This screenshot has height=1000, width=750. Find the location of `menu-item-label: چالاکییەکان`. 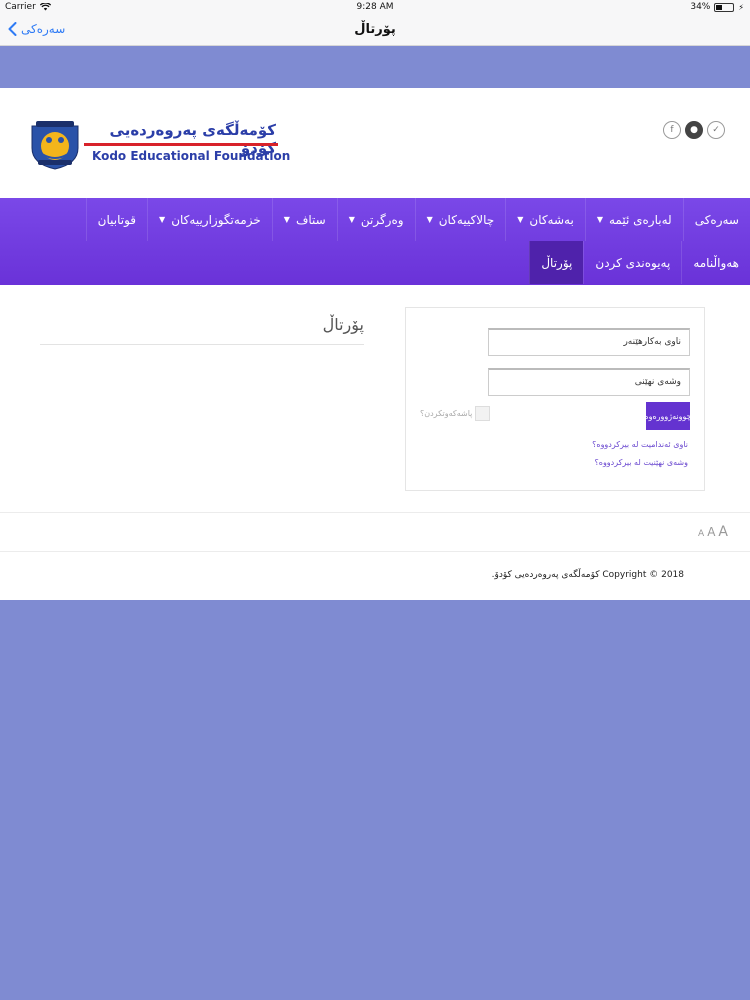

menu-item-label: چالاکییەکان is located at coordinates (466, 219).